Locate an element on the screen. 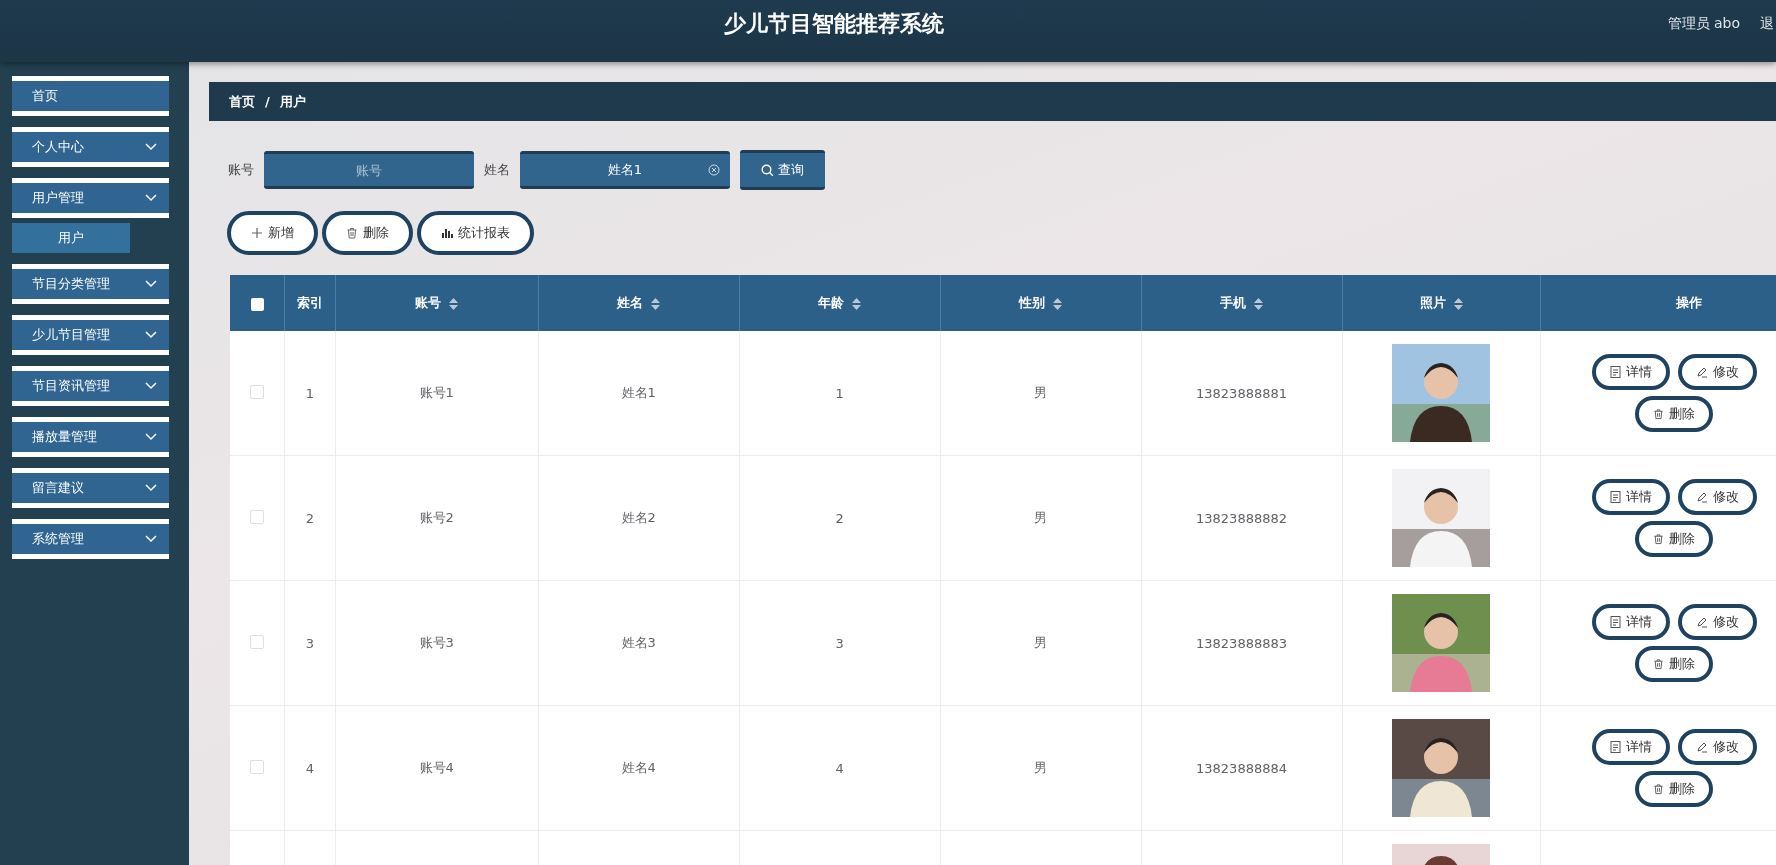  action-button: 新增 is located at coordinates (272, 233).